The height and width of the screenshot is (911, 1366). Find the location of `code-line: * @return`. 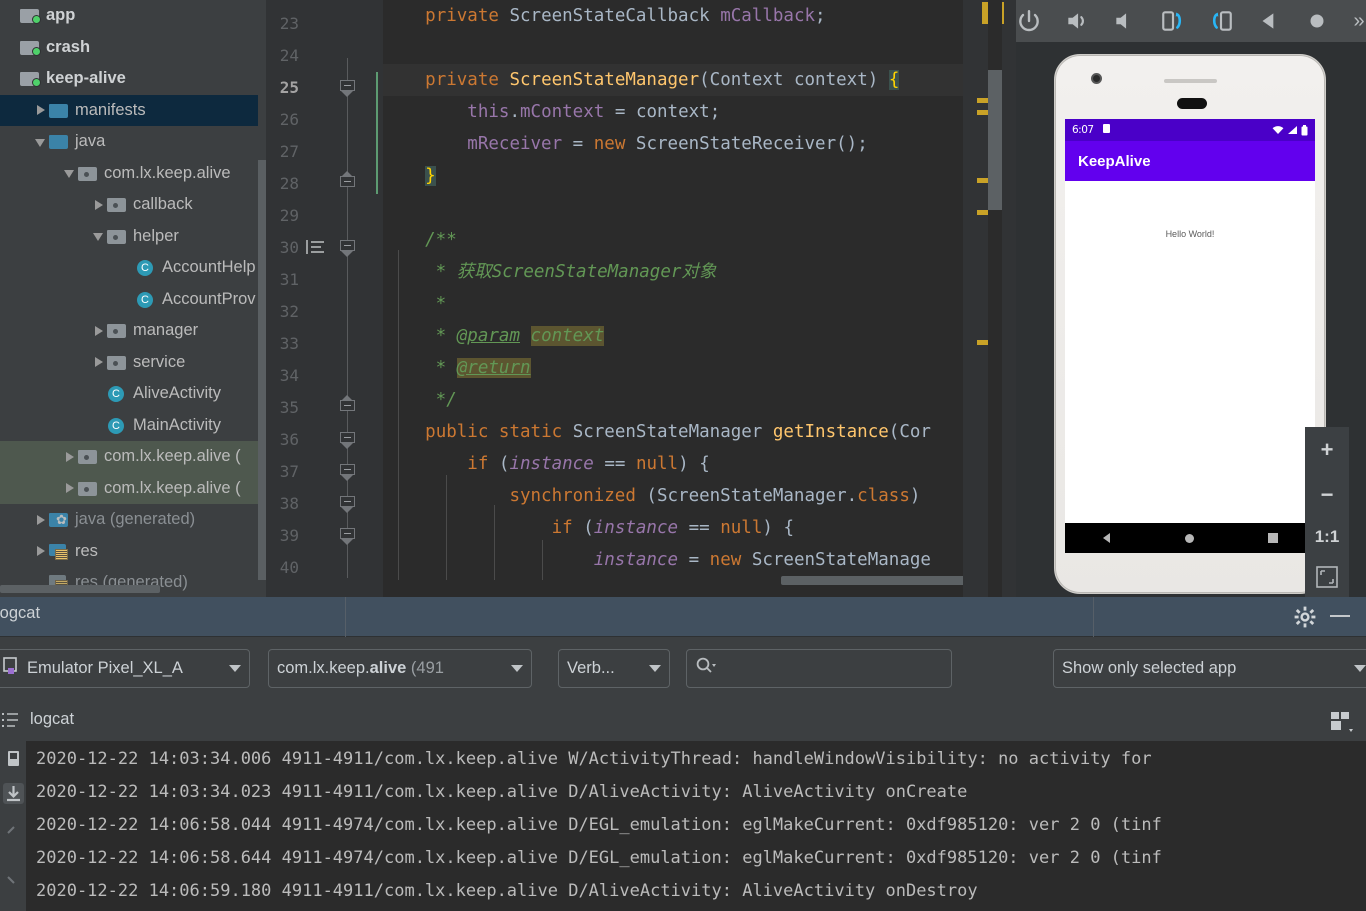

code-line: * @return is located at coordinates (673, 368).